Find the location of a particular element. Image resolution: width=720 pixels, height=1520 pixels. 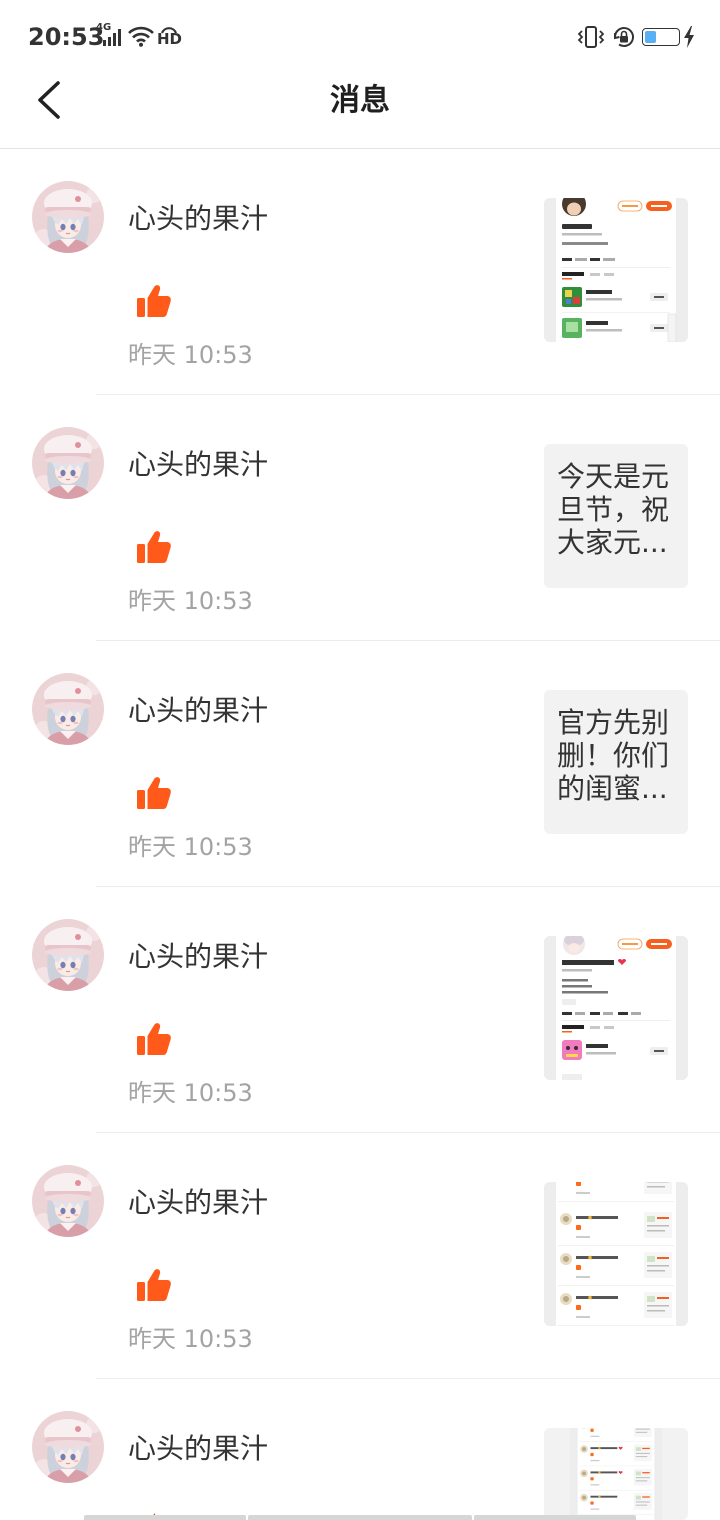

charging-icon is located at coordinates (689, 37).